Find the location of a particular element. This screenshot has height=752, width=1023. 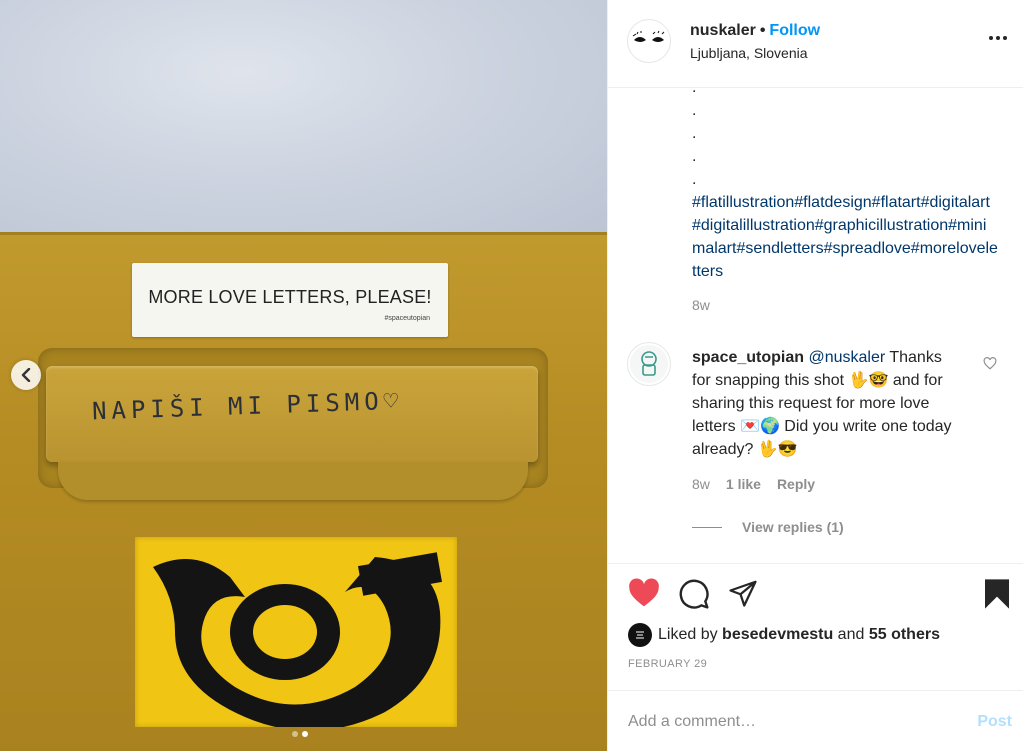

liked-by-prefix: Liked by is located at coordinates (688, 634).